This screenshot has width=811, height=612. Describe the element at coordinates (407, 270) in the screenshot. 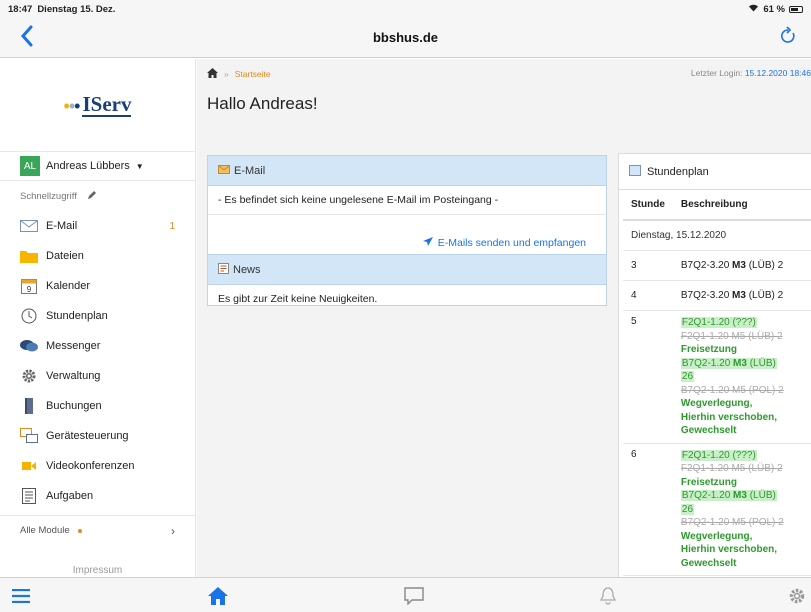

I see `news-panel-header: News` at that location.